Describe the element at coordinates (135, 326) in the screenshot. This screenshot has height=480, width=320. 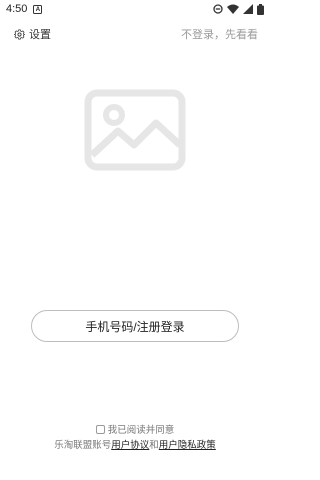
I see `phone-login-button: 手机号码/注册登录` at that location.